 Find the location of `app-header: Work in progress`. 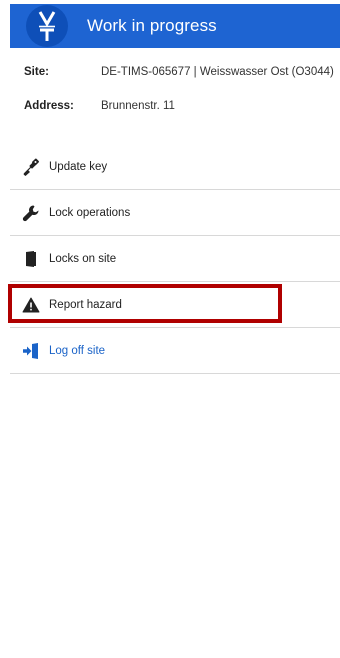

app-header: Work in progress is located at coordinates (175, 26).